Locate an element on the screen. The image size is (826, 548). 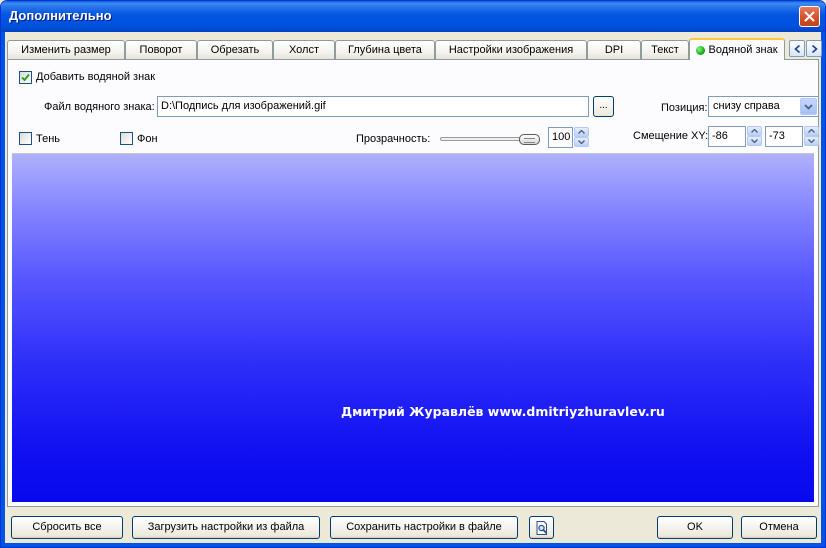
shadow-checkbox is located at coordinates (25, 138).